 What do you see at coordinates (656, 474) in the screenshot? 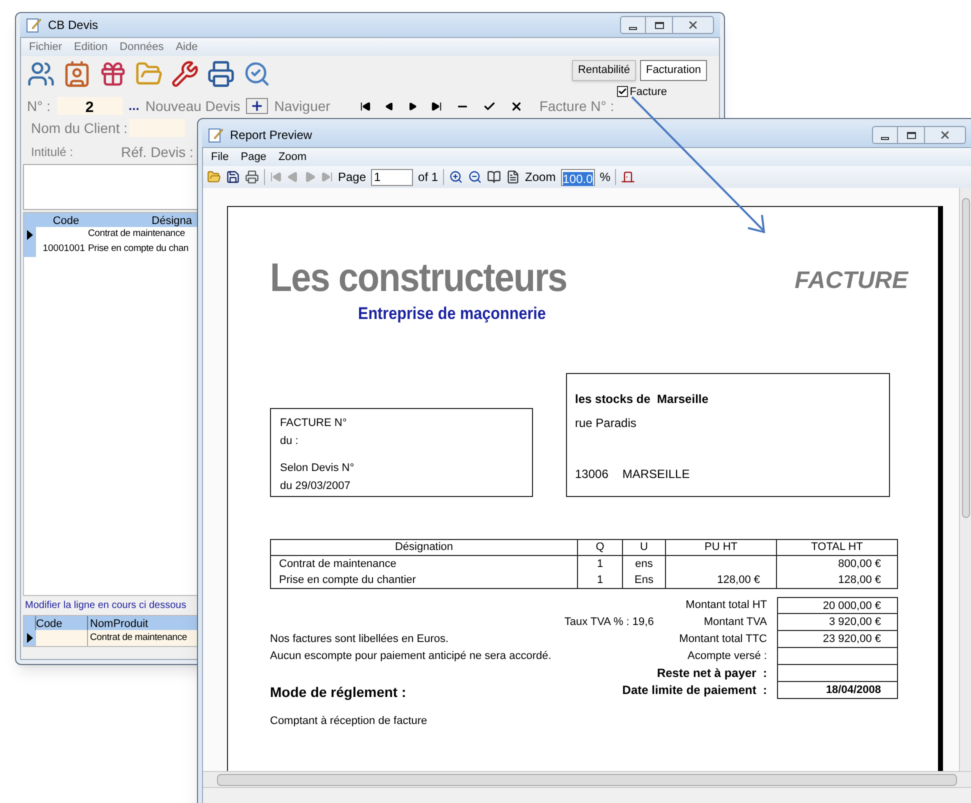
I see `city: MARSEILLE` at bounding box center [656, 474].